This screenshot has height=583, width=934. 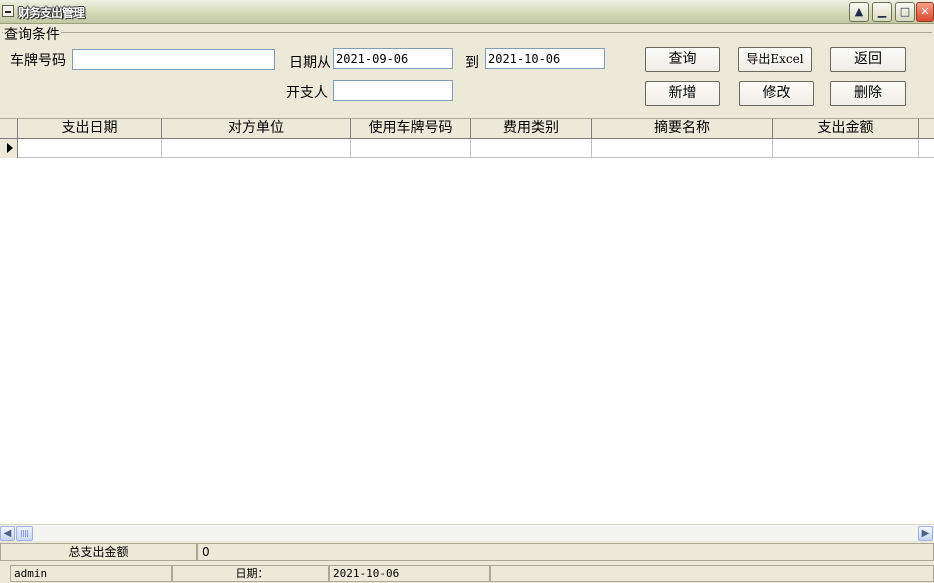 I want to click on status-bar: admin 日期： 2021-10-06, so click(x=467, y=573).